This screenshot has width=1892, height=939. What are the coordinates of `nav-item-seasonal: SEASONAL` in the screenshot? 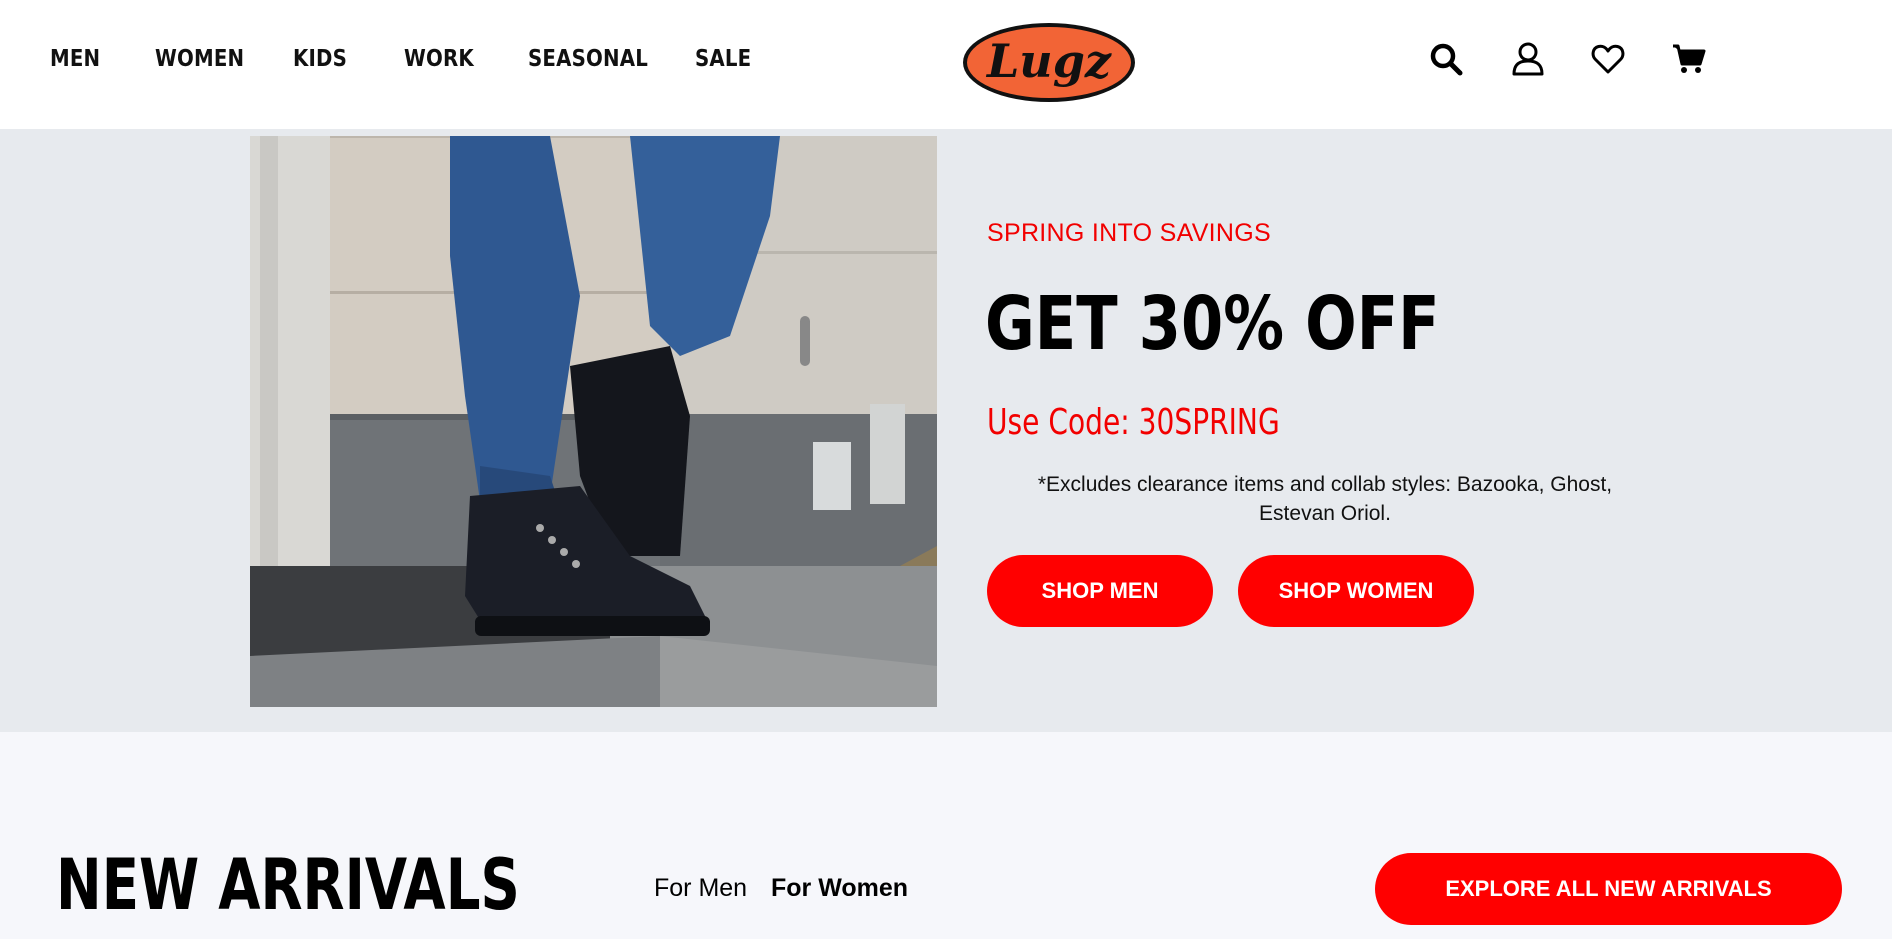 It's located at (588, 59).